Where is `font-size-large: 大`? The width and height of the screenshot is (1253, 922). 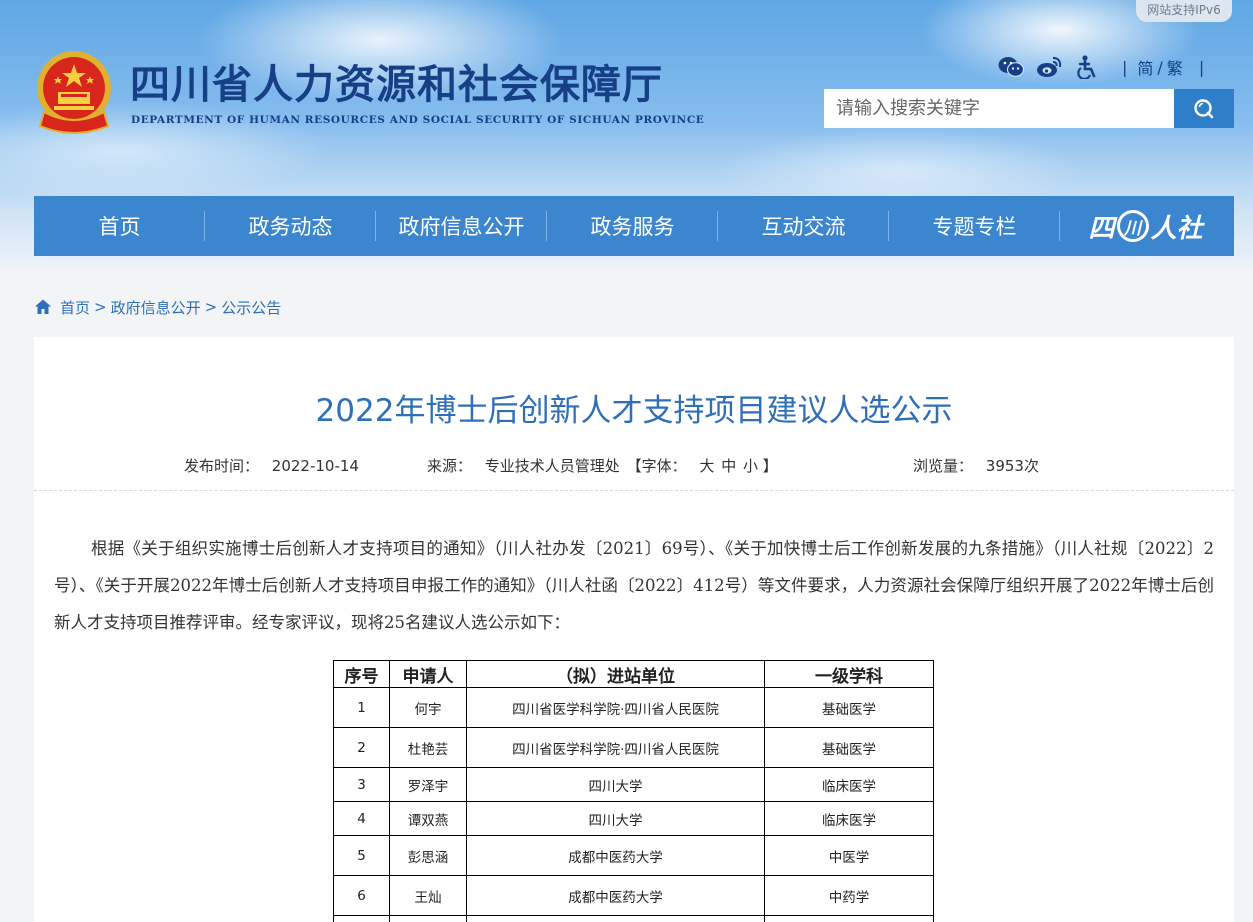 font-size-large: 大 is located at coordinates (706, 466).